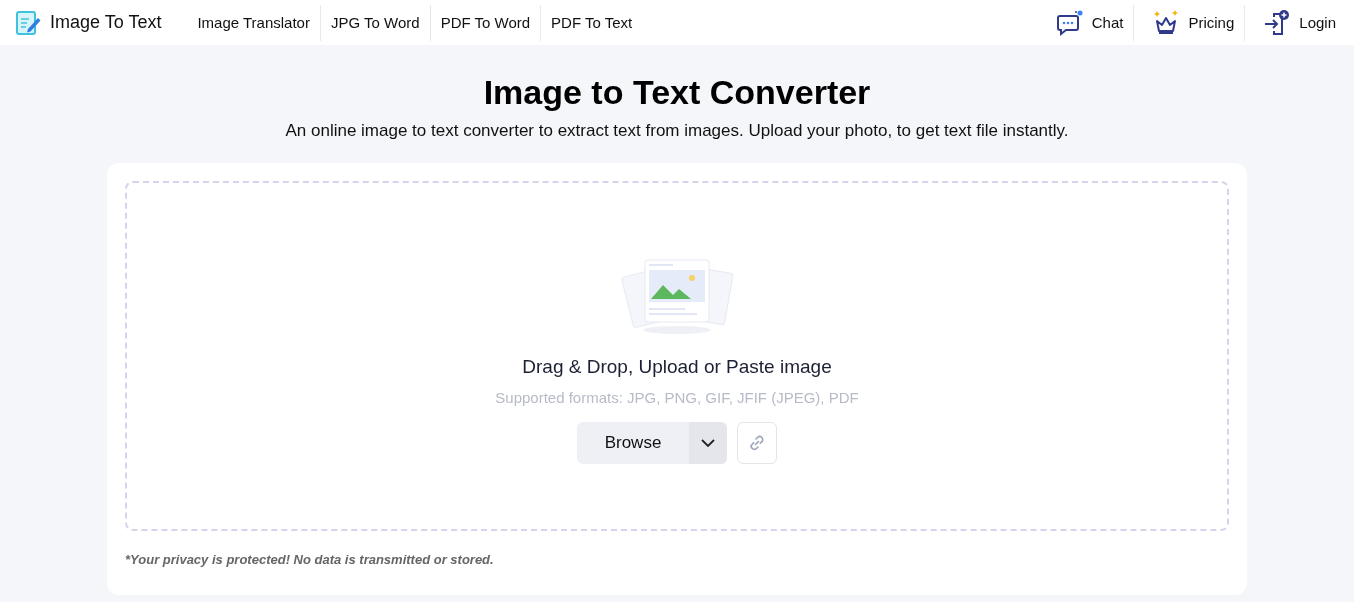 The width and height of the screenshot is (1354, 602). Describe the element at coordinates (677, 92) in the screenshot. I see `page-title: Image to Text Converter` at that location.